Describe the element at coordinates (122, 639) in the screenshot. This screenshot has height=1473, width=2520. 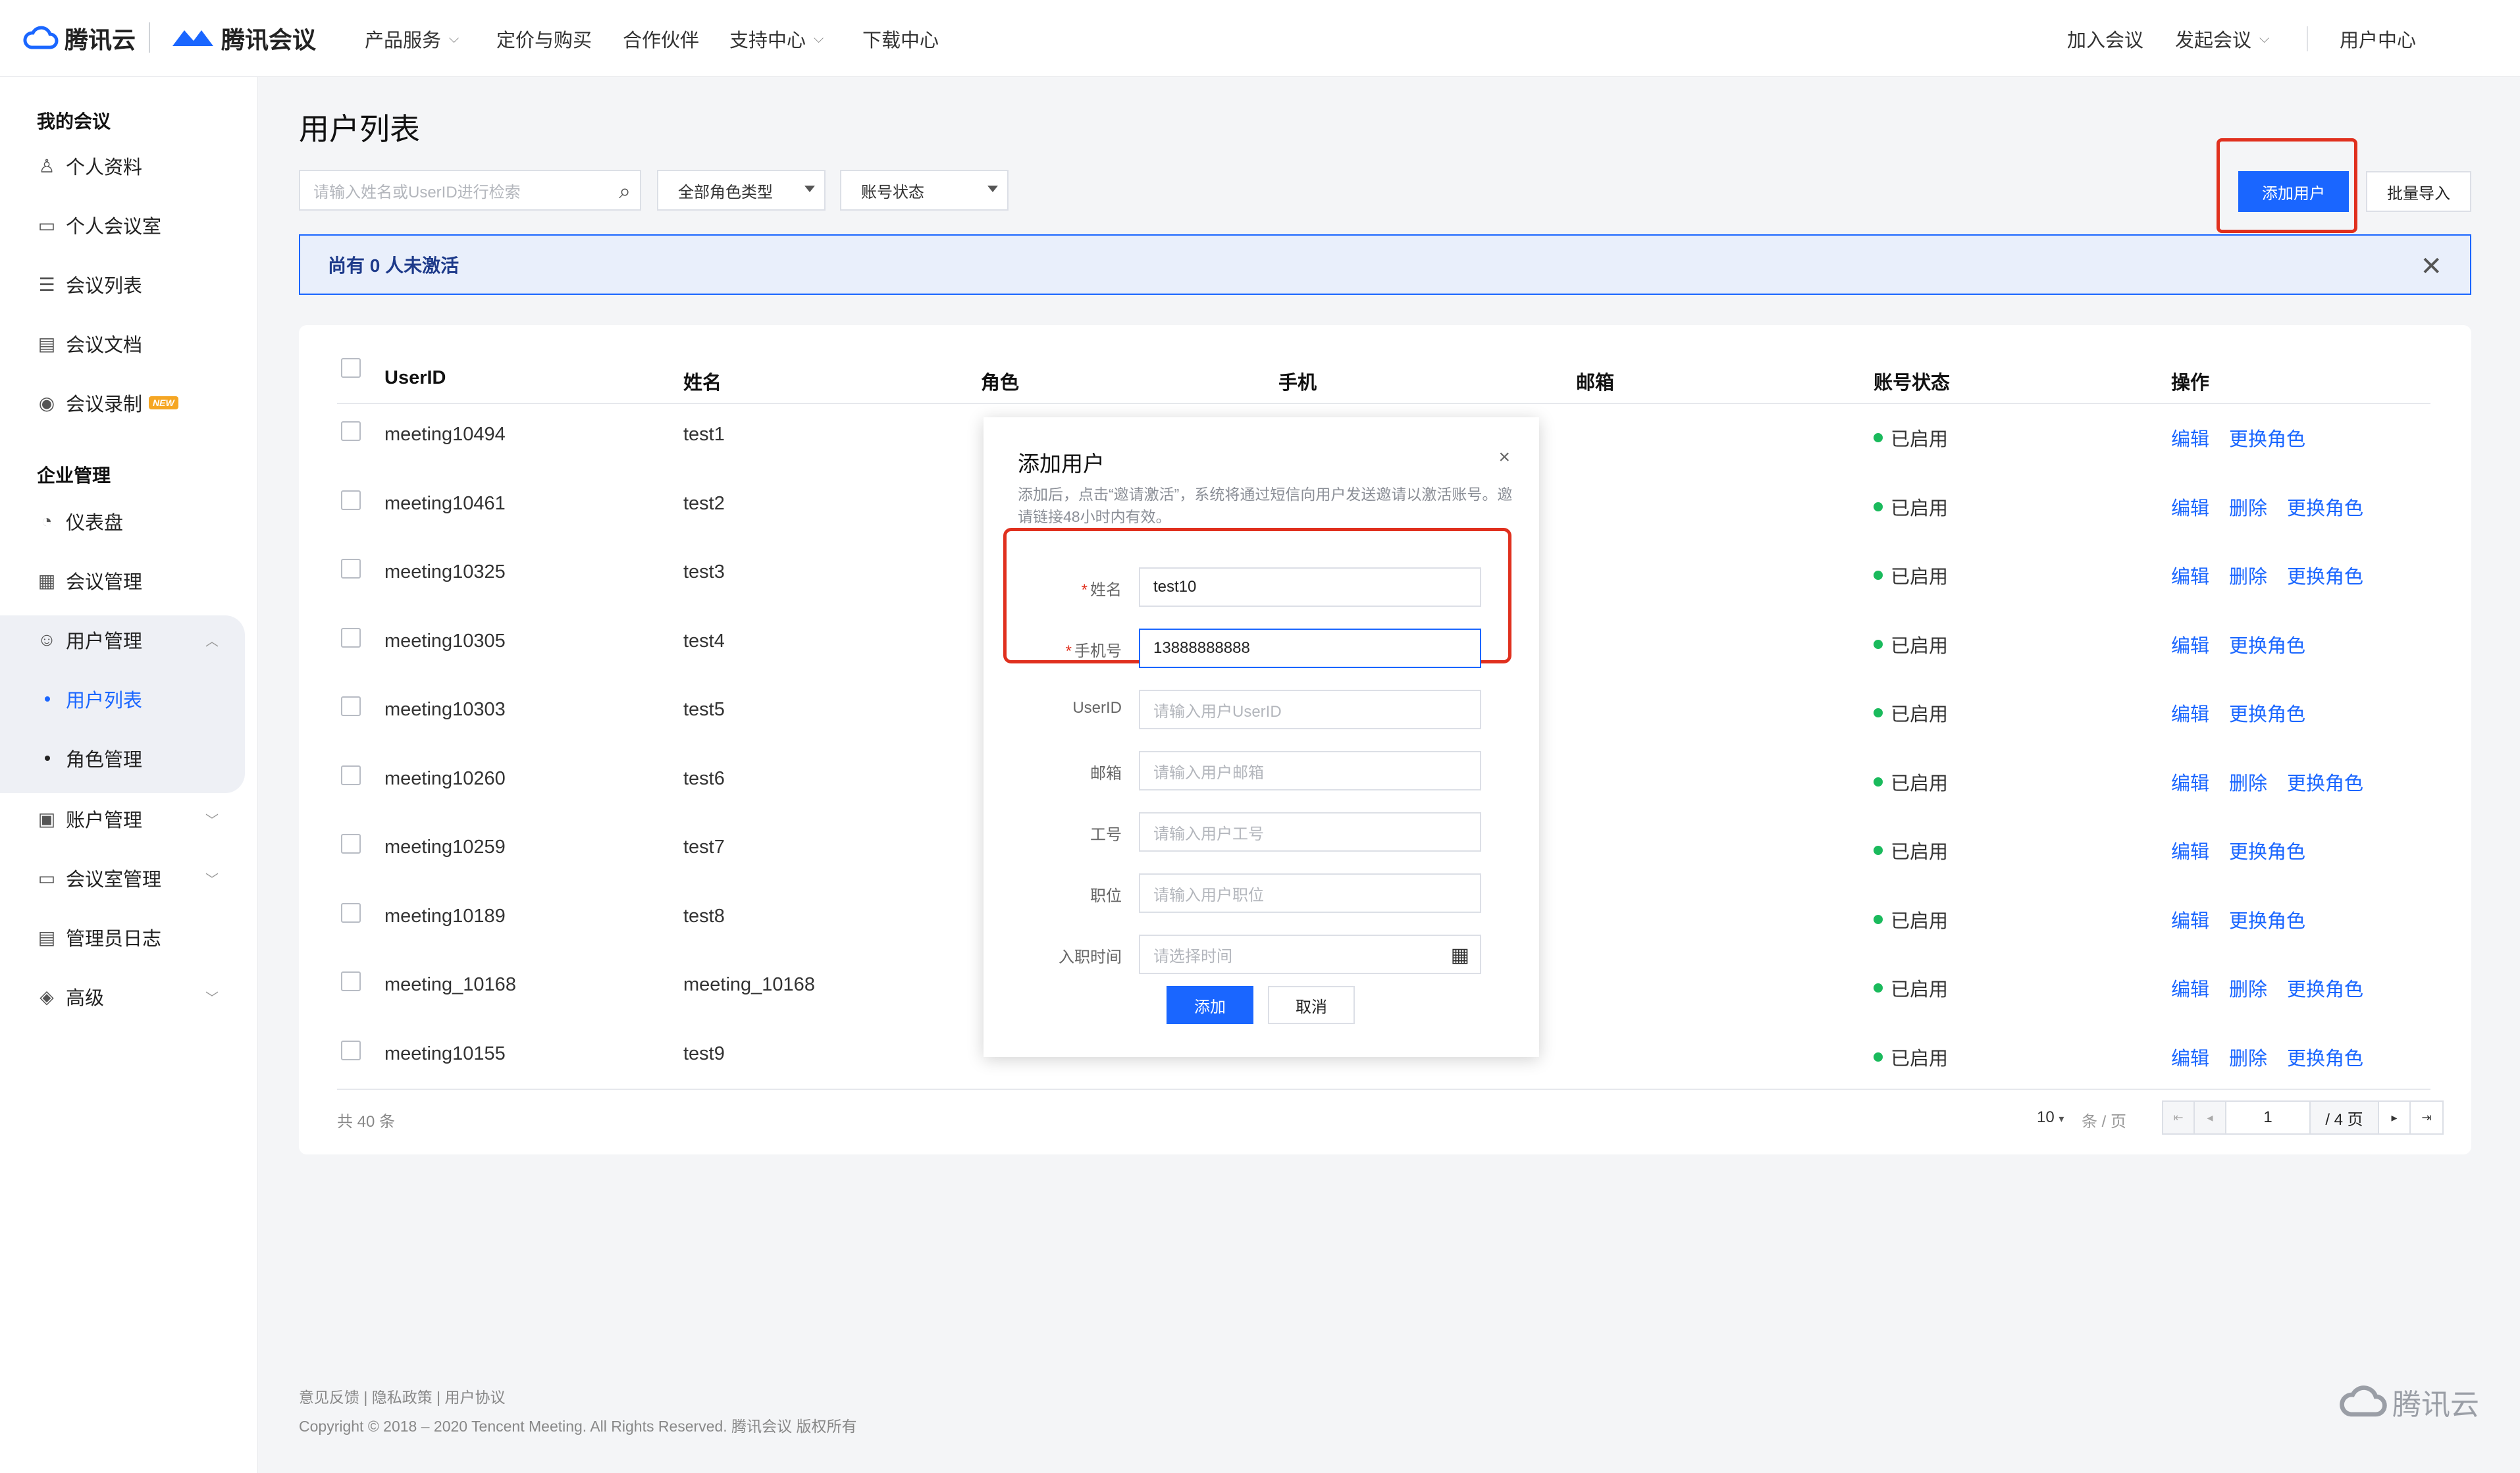
I see `sidebar-item-user-manage: ☺ 用户管理 ︿` at that location.